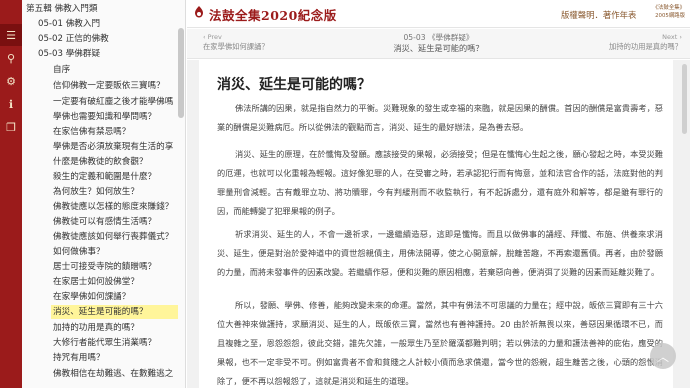  Describe the element at coordinates (115, 70) in the screenshot. I see `tree-item-preface: 自序` at that location.